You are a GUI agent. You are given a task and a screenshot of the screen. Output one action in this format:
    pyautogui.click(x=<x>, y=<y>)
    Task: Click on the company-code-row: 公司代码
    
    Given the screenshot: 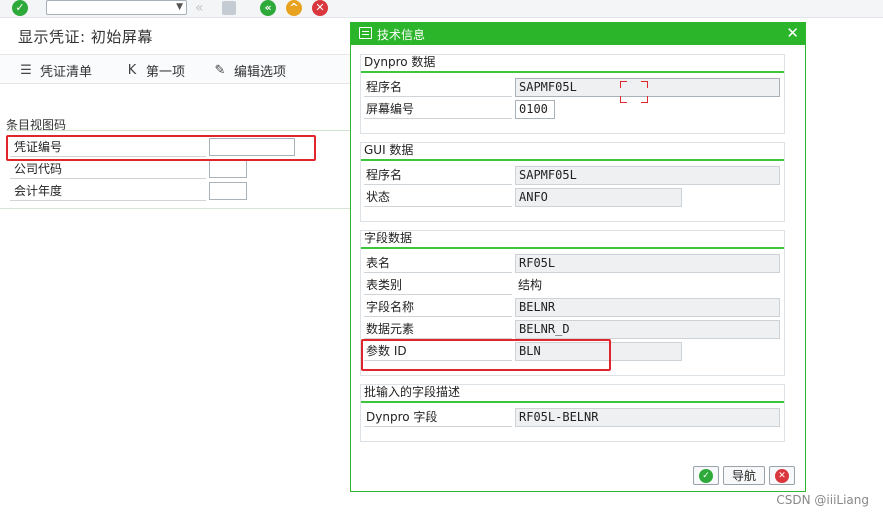 What is the action you would take?
    pyautogui.click(x=160, y=169)
    